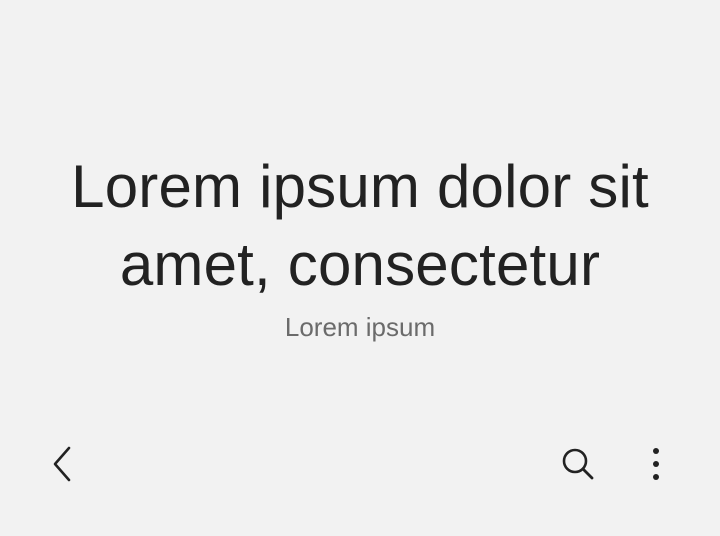 This screenshot has width=720, height=536. I want to click on search-button, so click(578, 464).